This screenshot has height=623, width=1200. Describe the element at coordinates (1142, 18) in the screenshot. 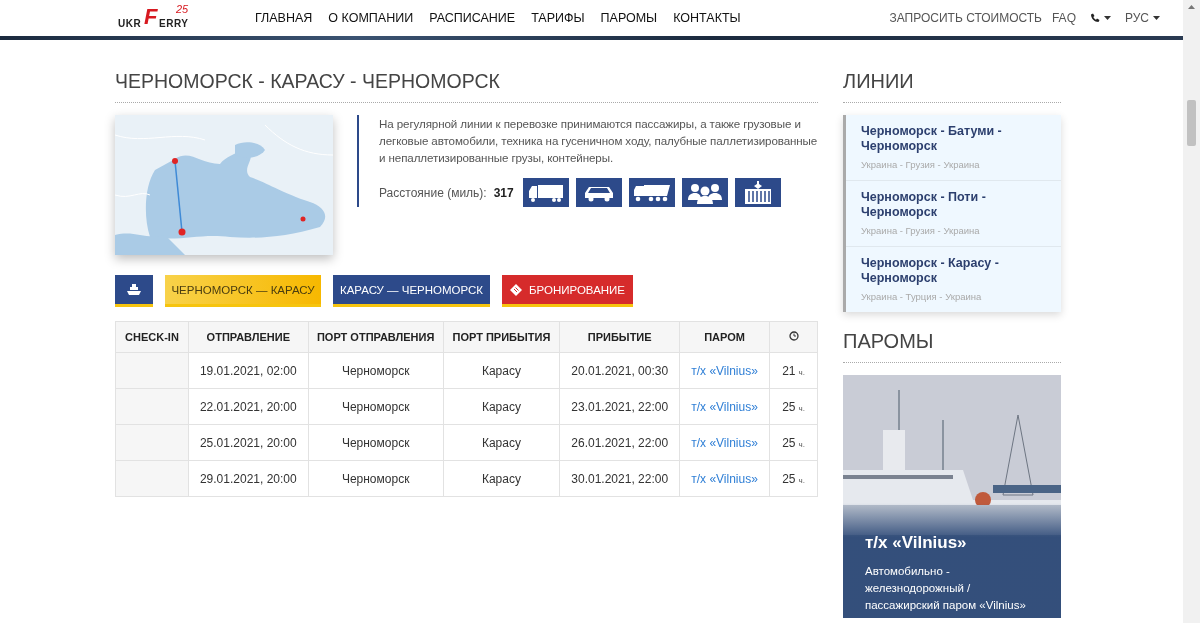

I see `language-menu: РУС` at that location.